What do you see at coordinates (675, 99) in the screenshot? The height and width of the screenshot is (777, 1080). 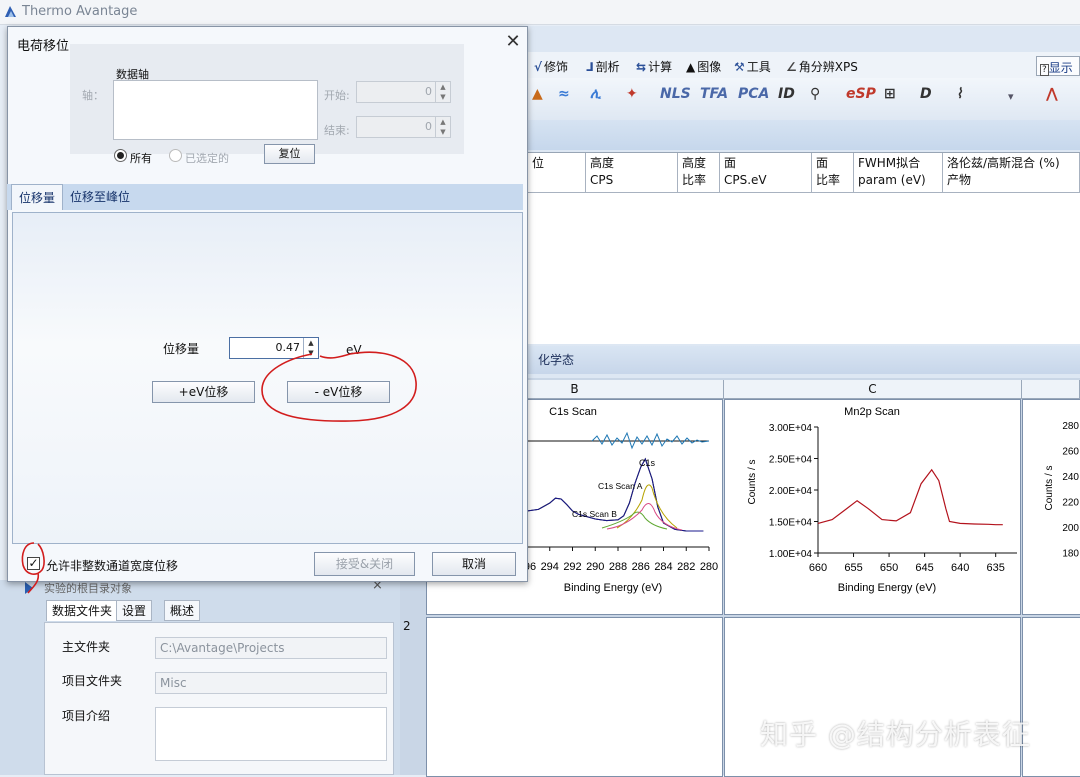 I see `nls-icon: NLS` at bounding box center [675, 99].